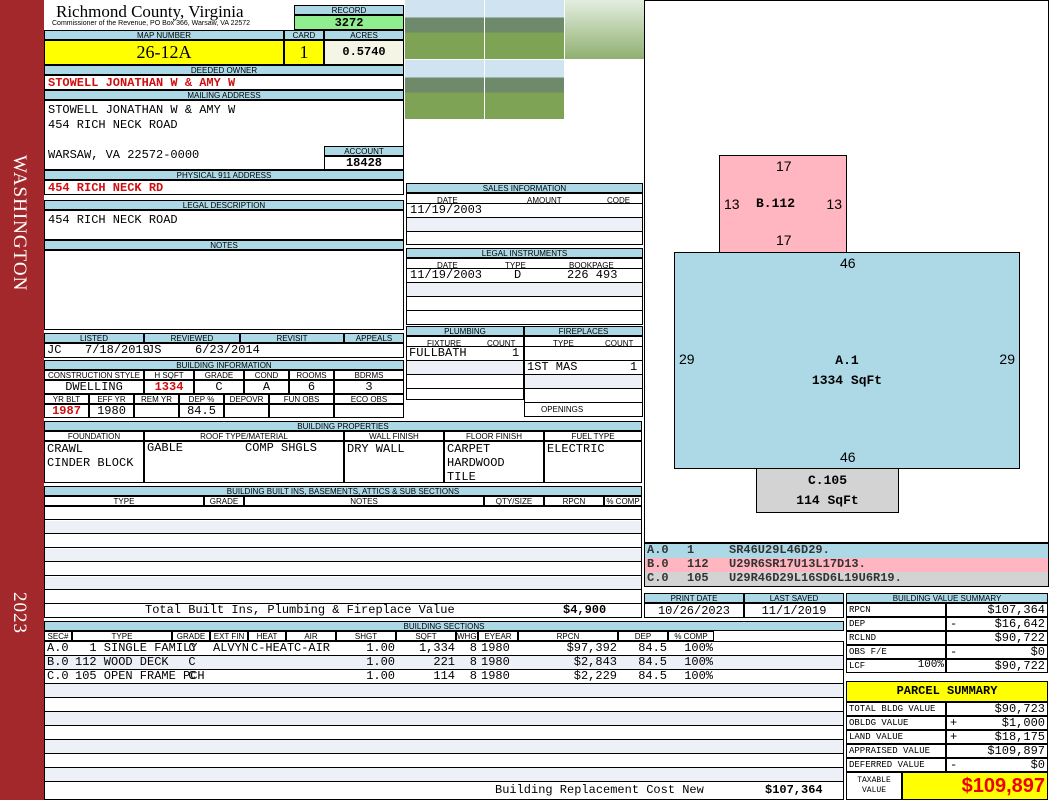  What do you see at coordinates (164, 52) in the screenshot?
I see `map-number: 26-12A` at bounding box center [164, 52].